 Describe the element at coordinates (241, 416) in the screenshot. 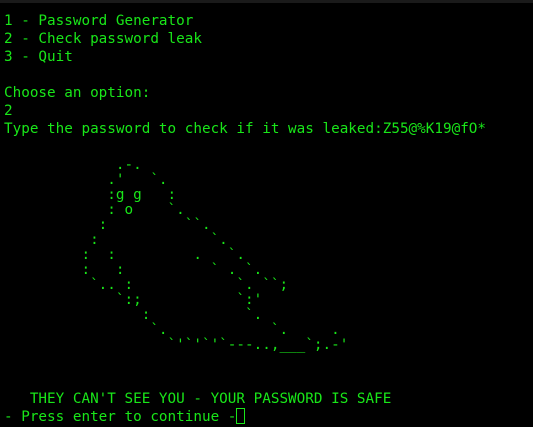

I see `text-cursor` at that location.